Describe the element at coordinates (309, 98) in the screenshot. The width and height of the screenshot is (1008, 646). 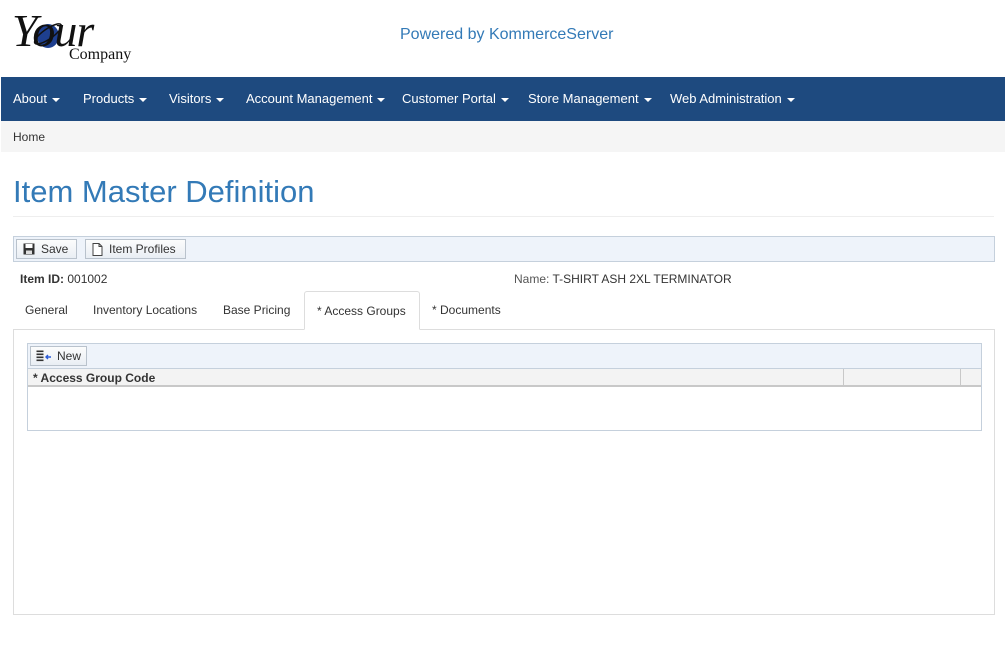
I see `nav-label: Account Management` at that location.